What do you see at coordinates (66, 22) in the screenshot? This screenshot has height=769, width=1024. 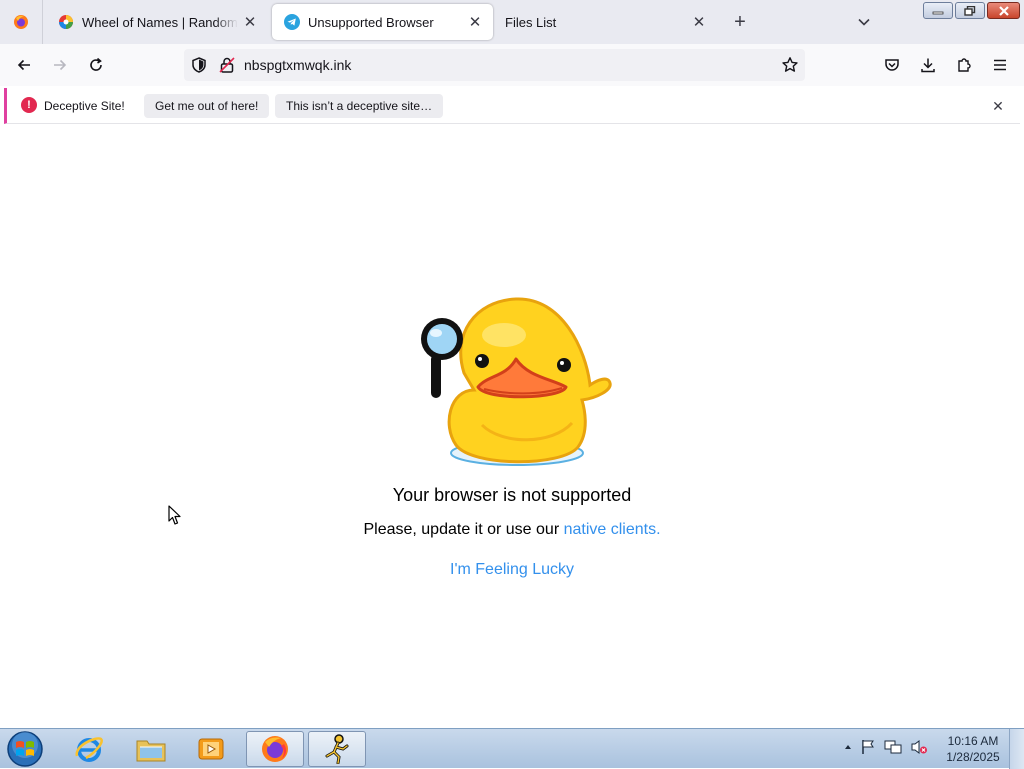 I see `wheel-icon` at bounding box center [66, 22].